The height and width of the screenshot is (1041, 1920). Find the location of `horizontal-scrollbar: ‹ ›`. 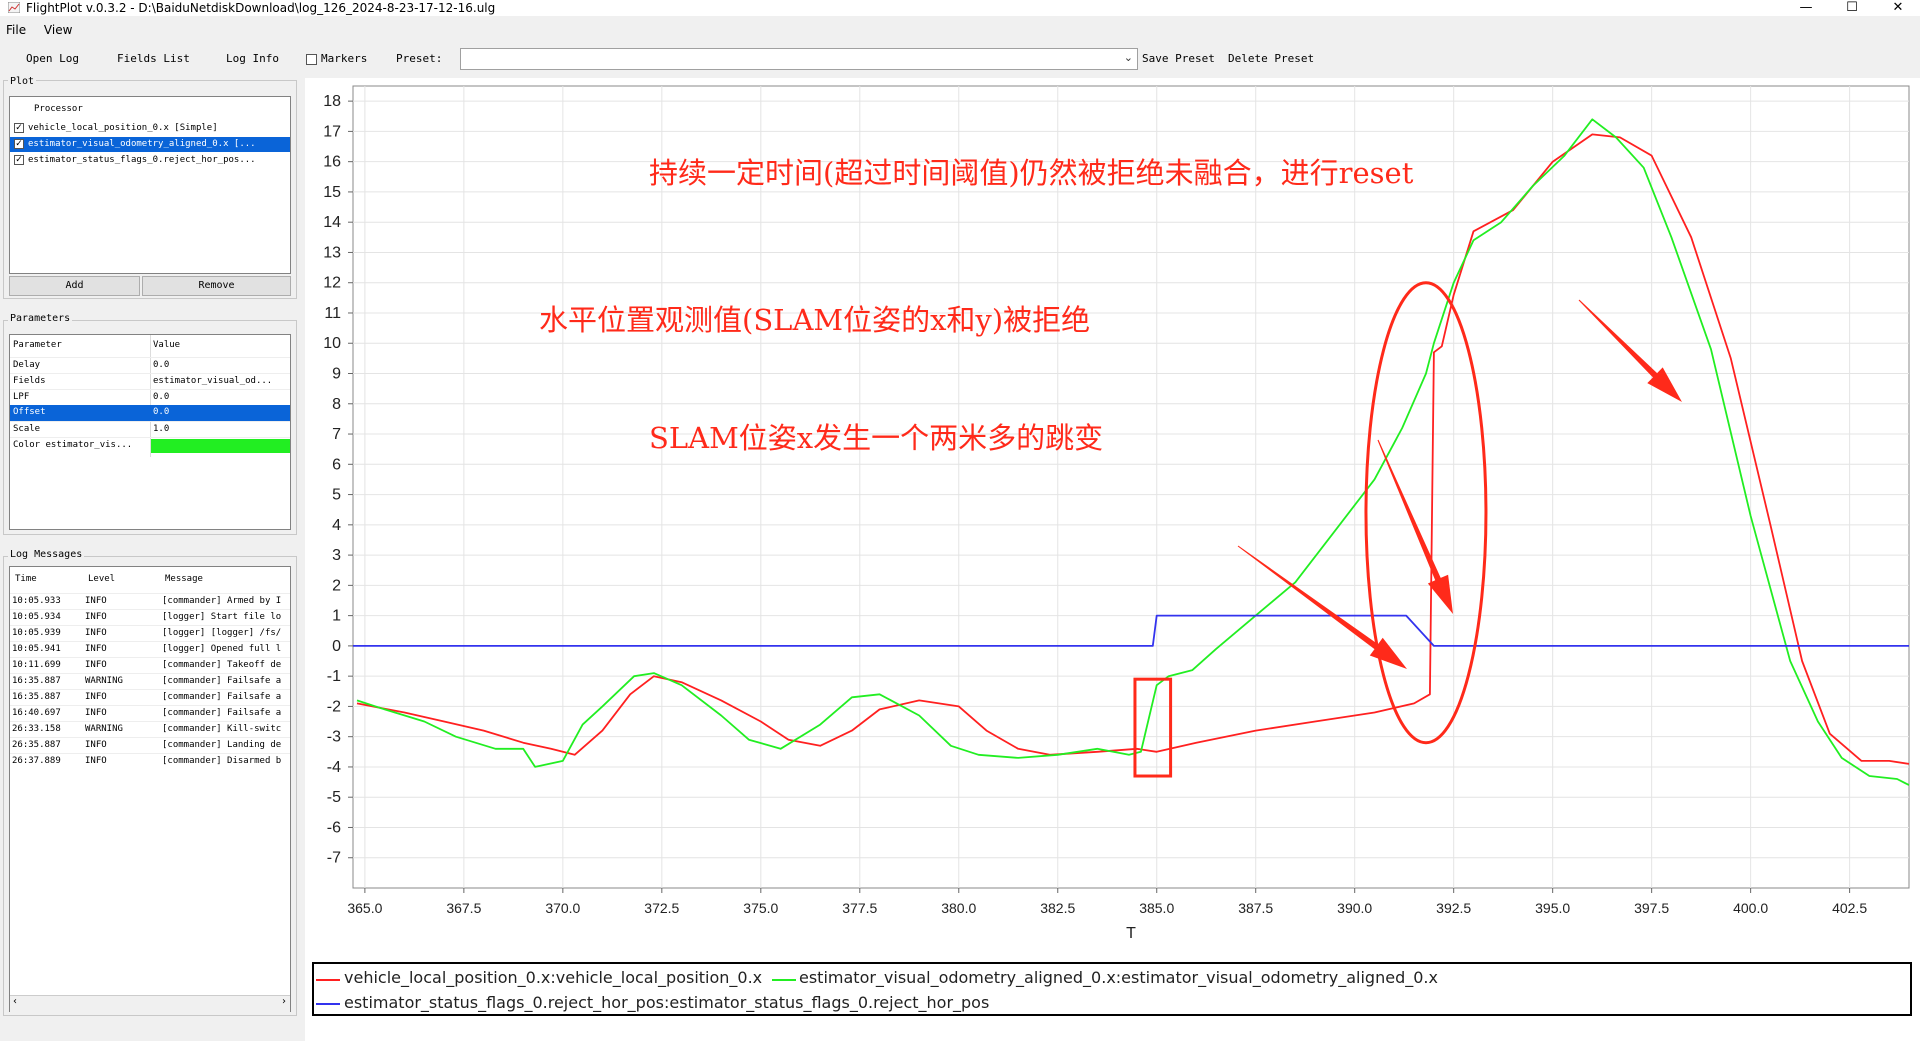

horizontal-scrollbar: ‹ › is located at coordinates (150, 1003).